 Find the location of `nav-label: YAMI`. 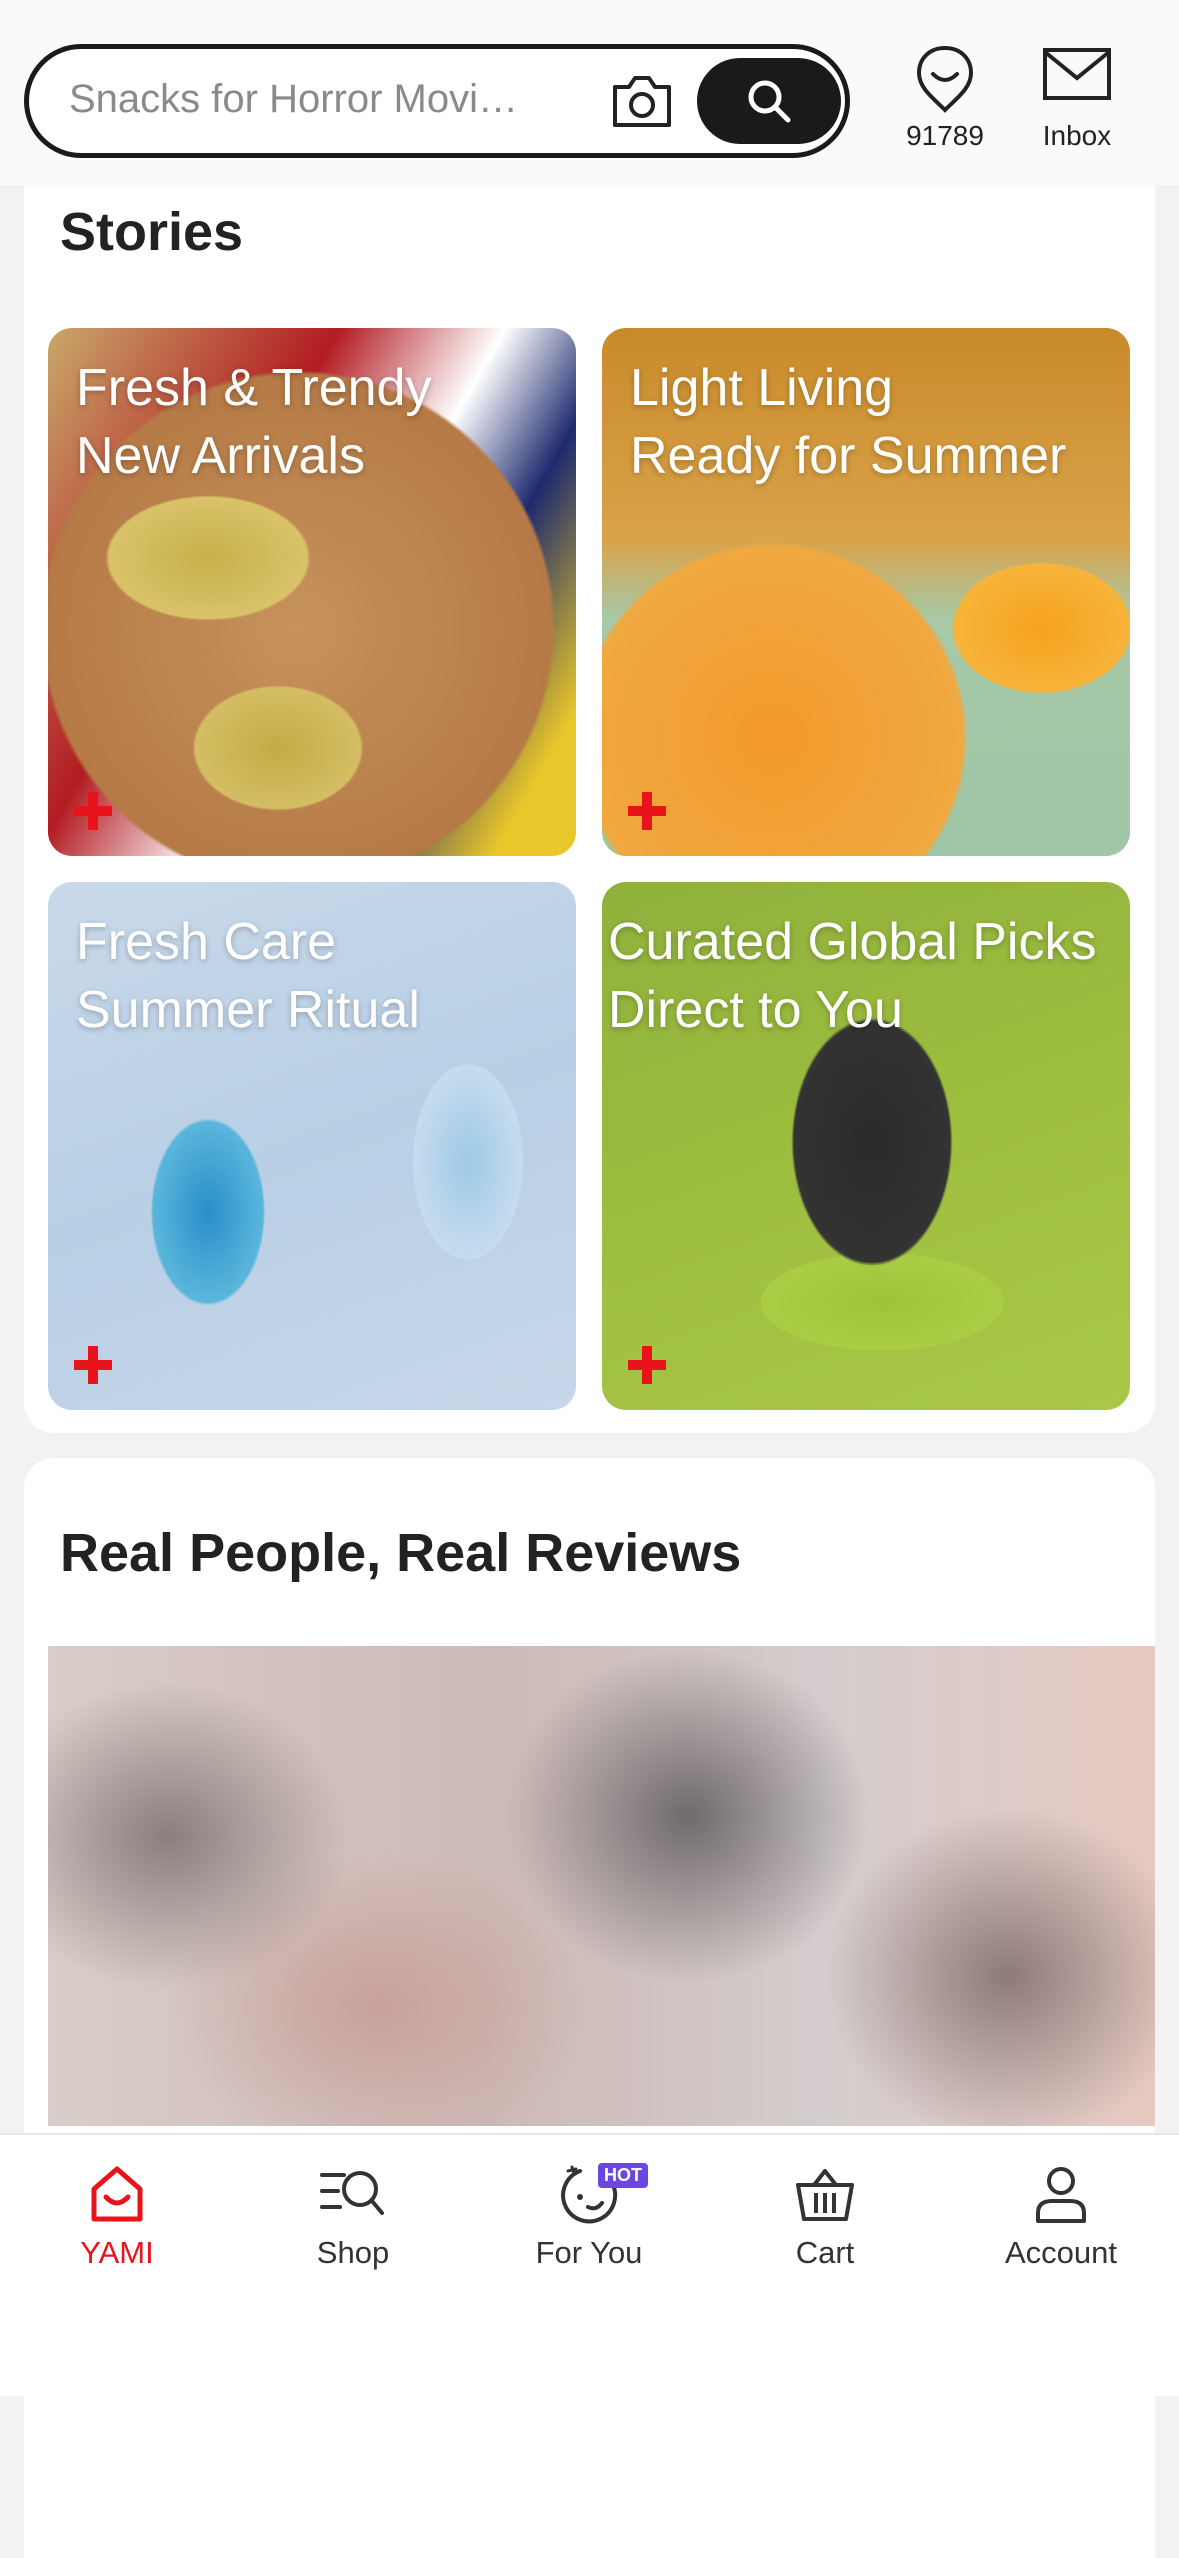

nav-label: YAMI is located at coordinates (117, 2252).